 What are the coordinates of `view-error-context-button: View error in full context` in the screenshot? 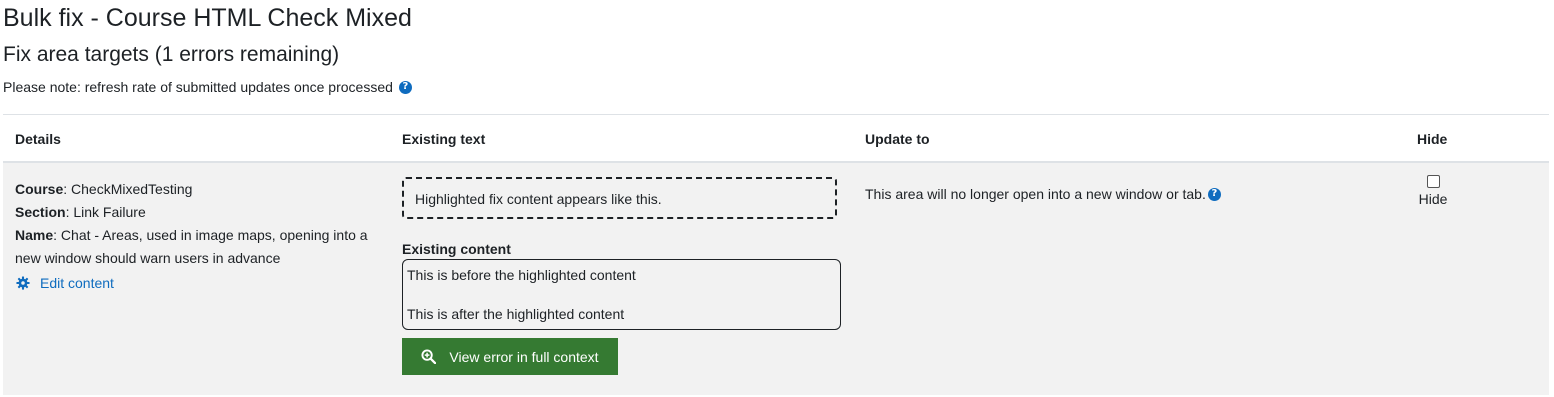 It's located at (510, 356).